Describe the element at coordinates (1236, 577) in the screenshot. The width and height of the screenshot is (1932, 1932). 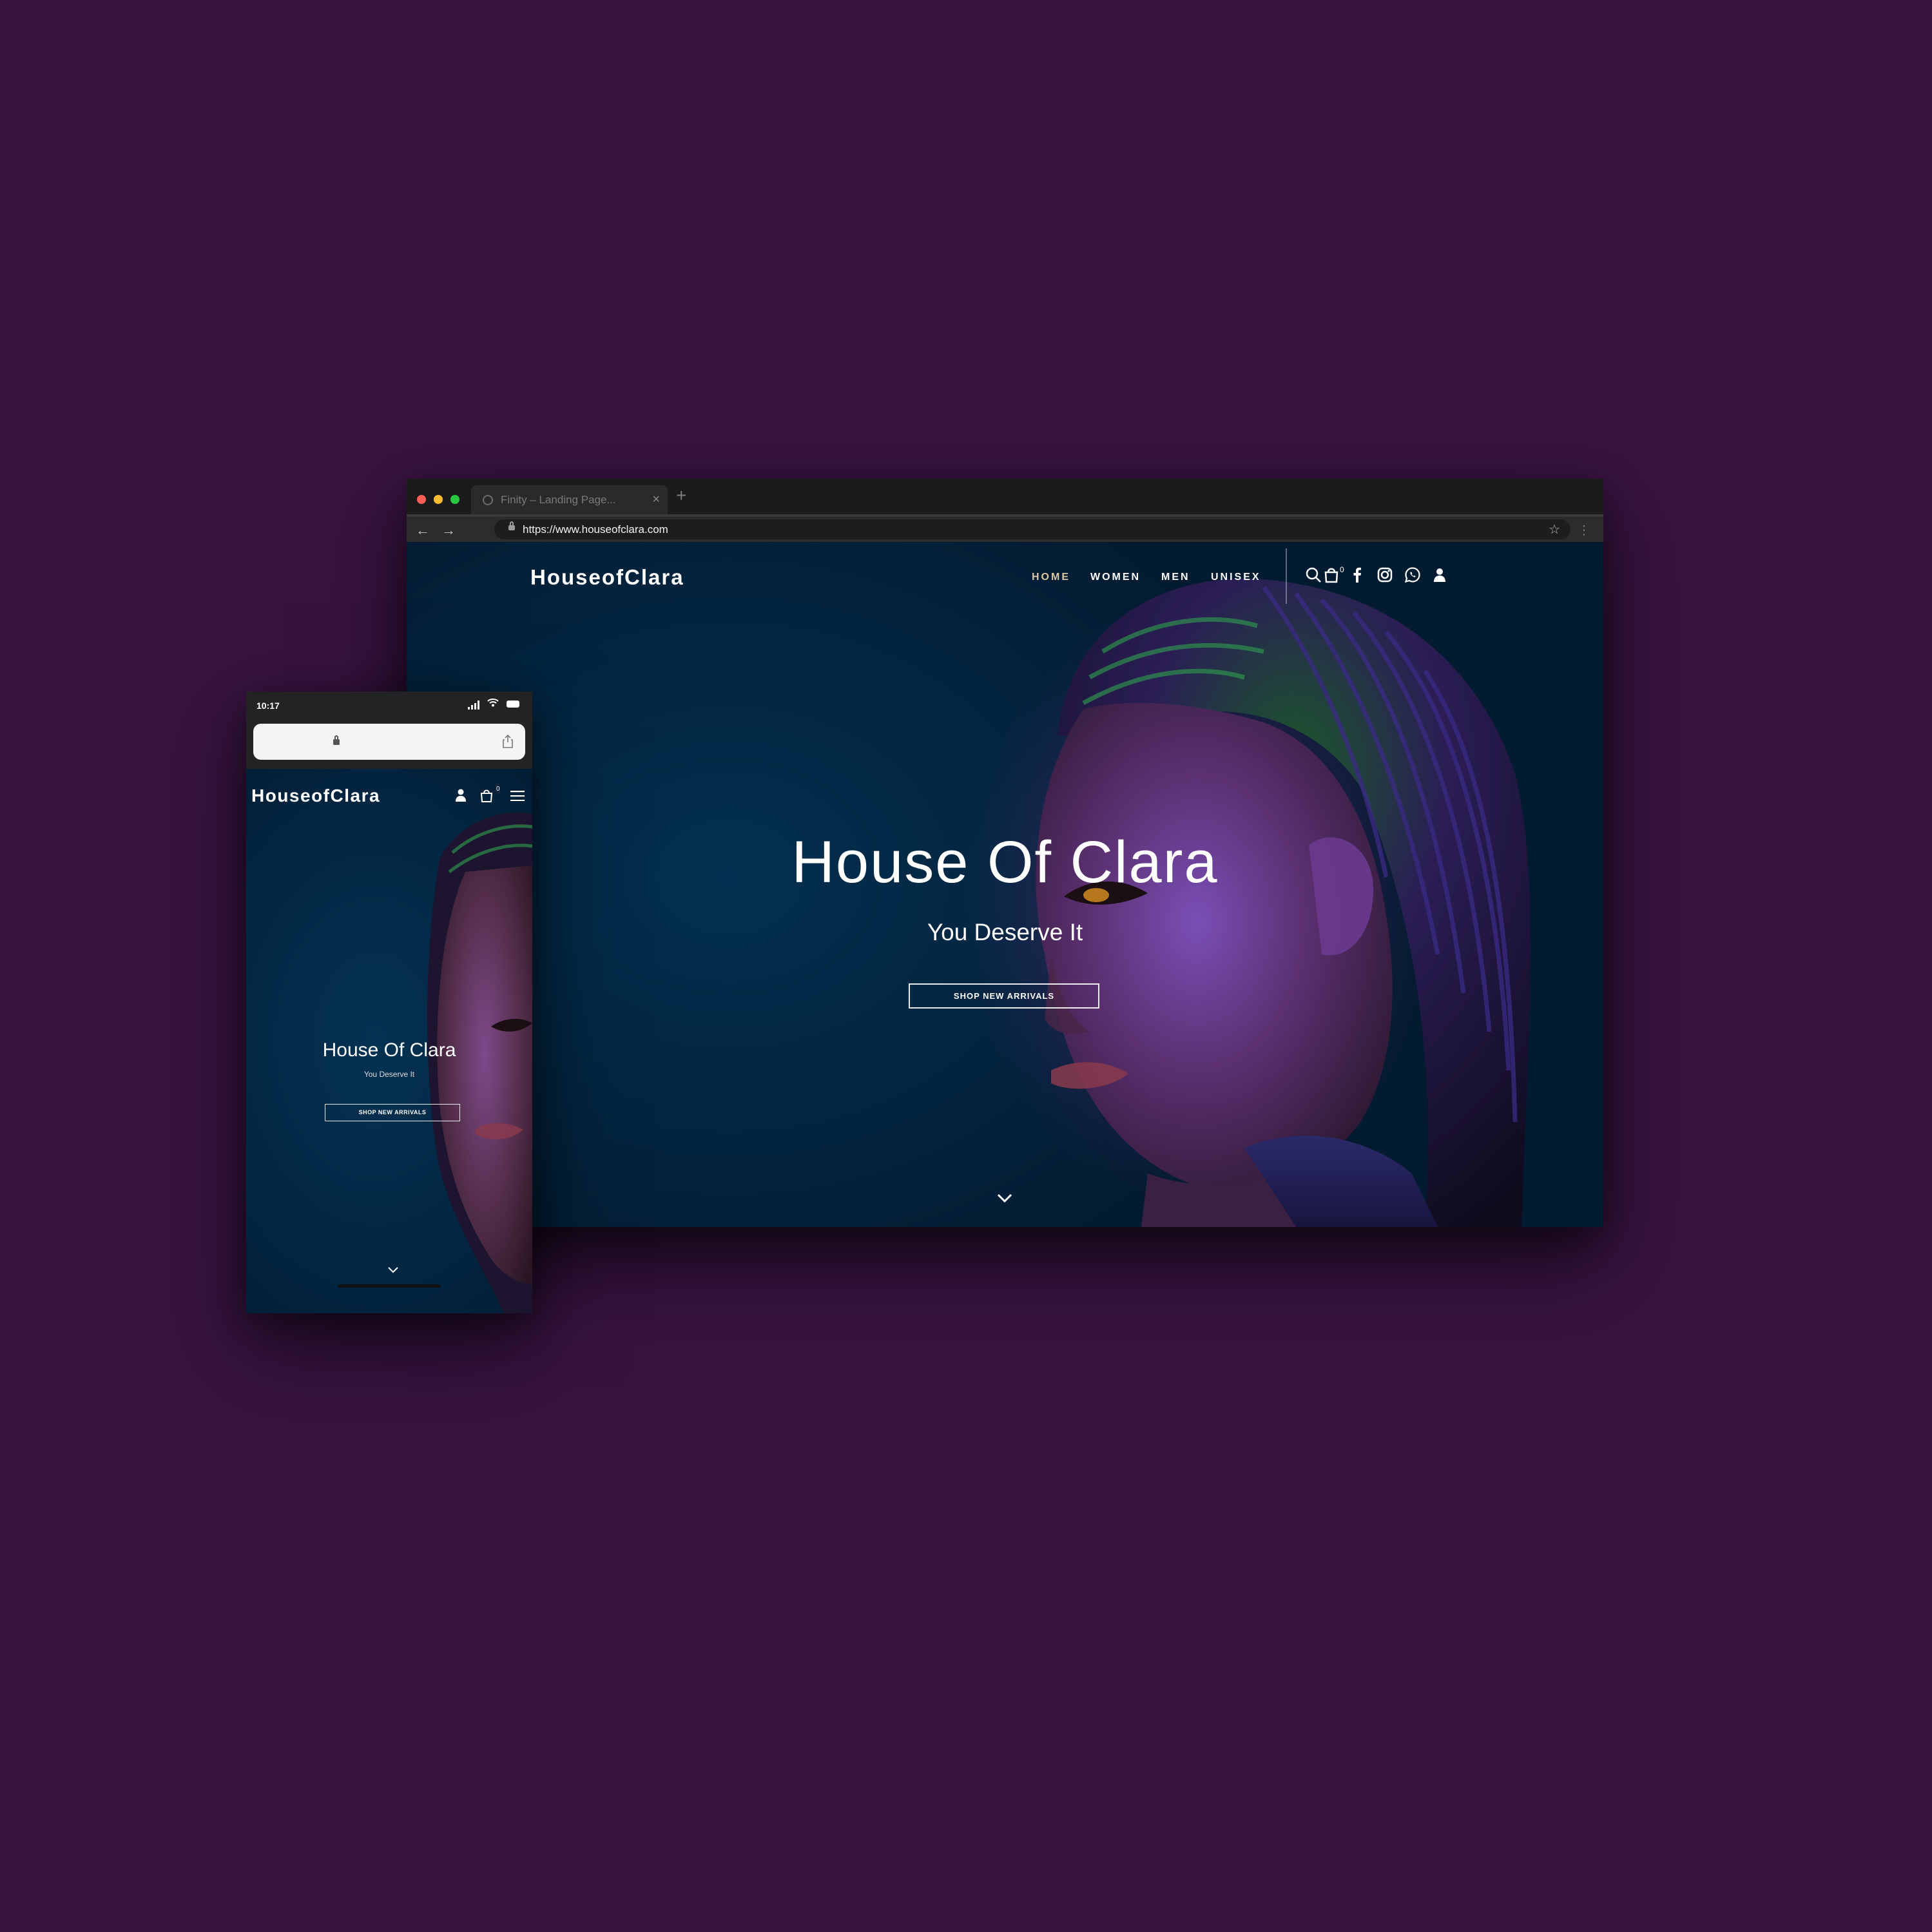
I see `nav-unisex: UNISEX` at that location.